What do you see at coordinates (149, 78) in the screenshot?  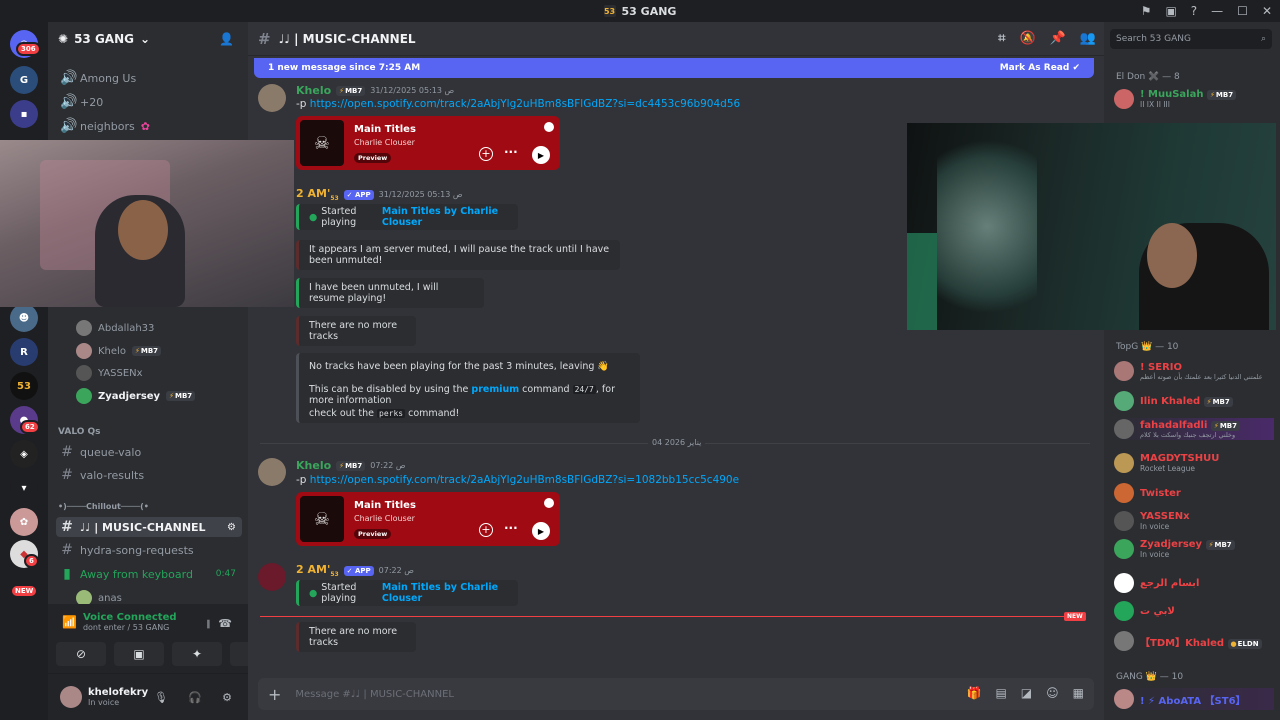 I see `voice-channel-among-us: 🔊 Among Us` at bounding box center [149, 78].